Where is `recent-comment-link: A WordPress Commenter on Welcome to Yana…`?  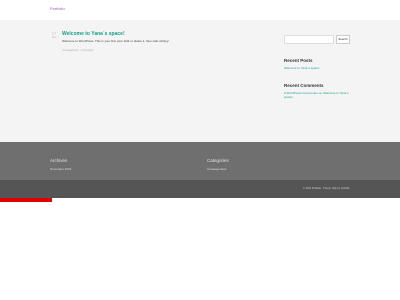 recent-comment-link: A WordPress Commenter on Welcome to Yana… is located at coordinates (317, 95).